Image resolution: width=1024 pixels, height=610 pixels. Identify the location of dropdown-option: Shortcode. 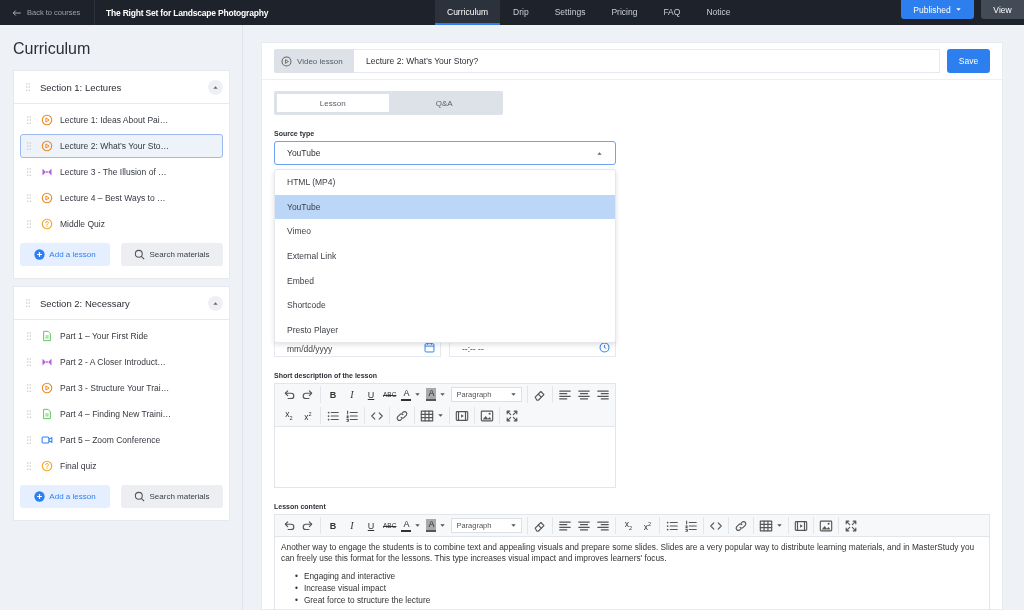
(445, 305).